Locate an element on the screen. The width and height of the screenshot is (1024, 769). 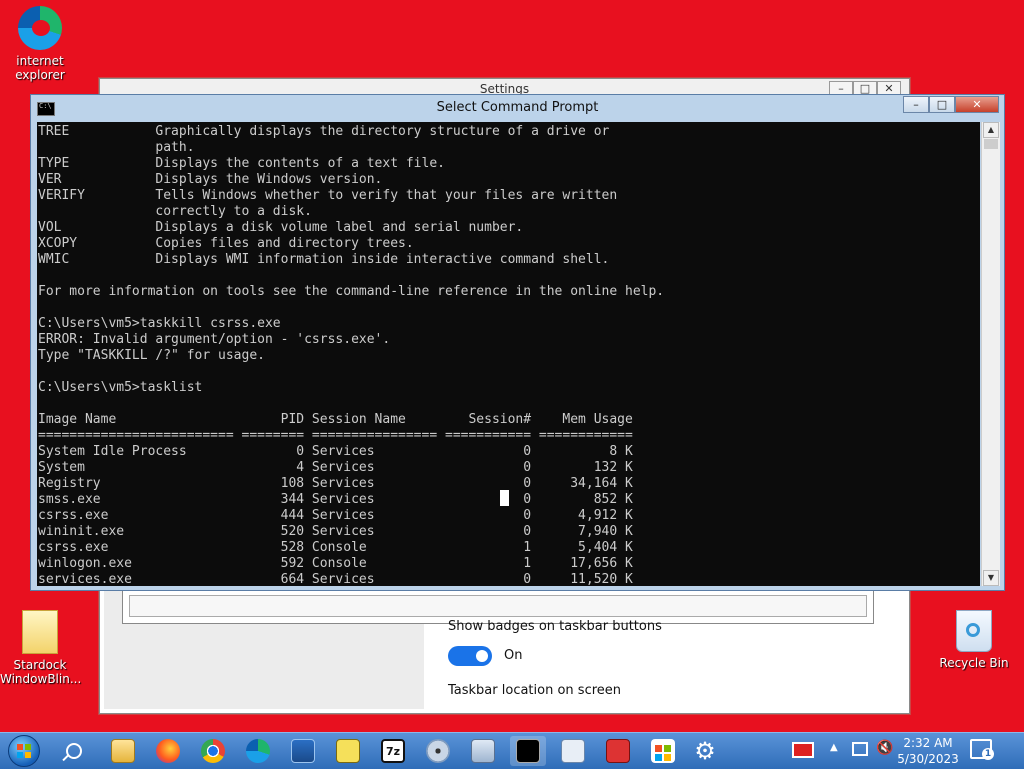
recycle-bin-icon is located at coordinates (974, 631).